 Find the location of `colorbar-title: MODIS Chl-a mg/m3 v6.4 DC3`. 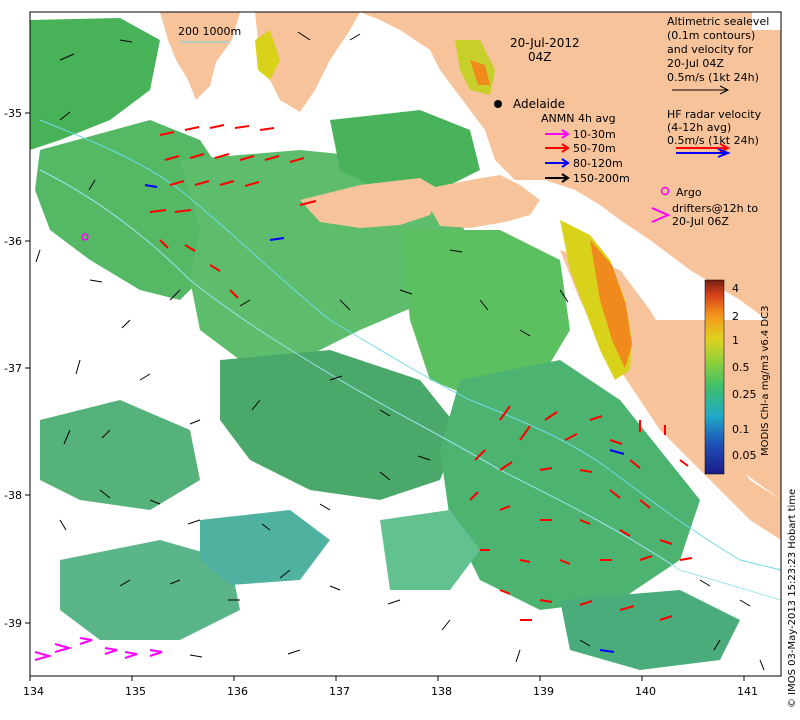

colorbar-title: MODIS Chl-a mg/m3 v6.4 DC3 is located at coordinates (765, 381).